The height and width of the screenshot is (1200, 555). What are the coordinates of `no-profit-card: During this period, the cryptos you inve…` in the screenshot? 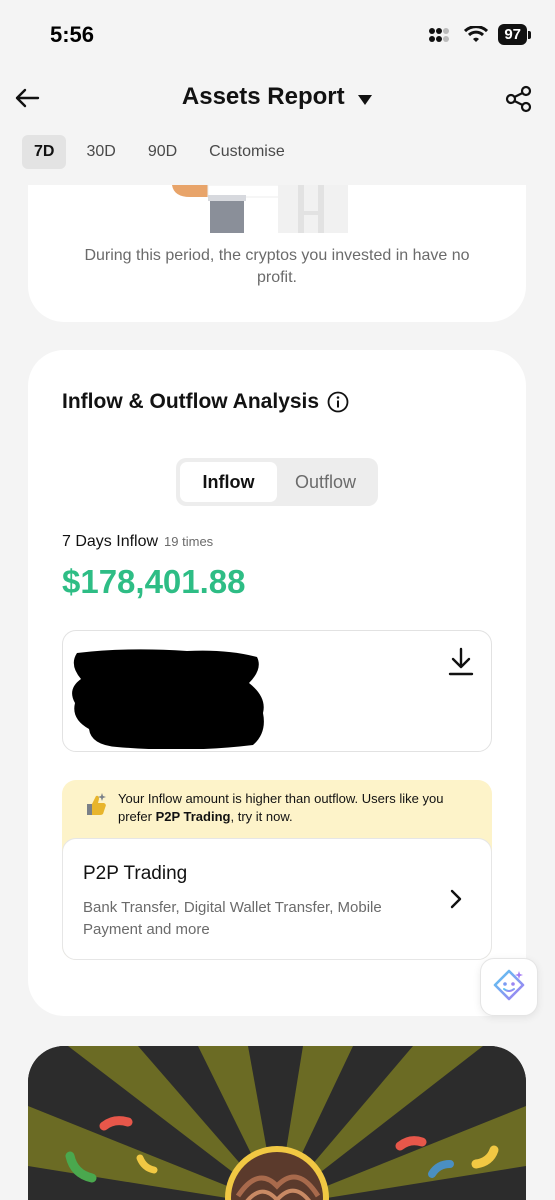 It's located at (277, 253).